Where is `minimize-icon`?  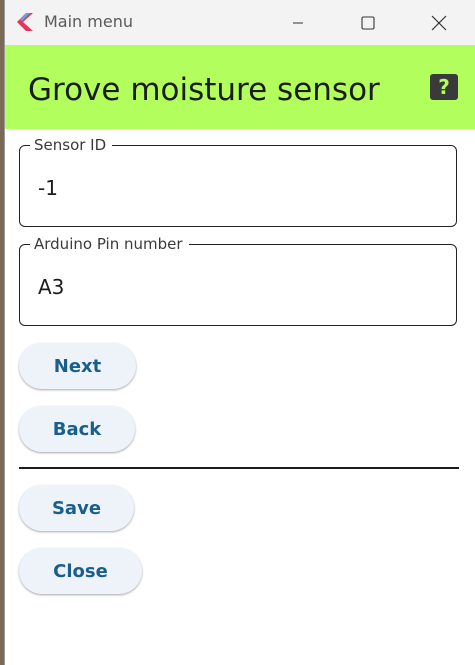
minimize-icon is located at coordinates (298, 23).